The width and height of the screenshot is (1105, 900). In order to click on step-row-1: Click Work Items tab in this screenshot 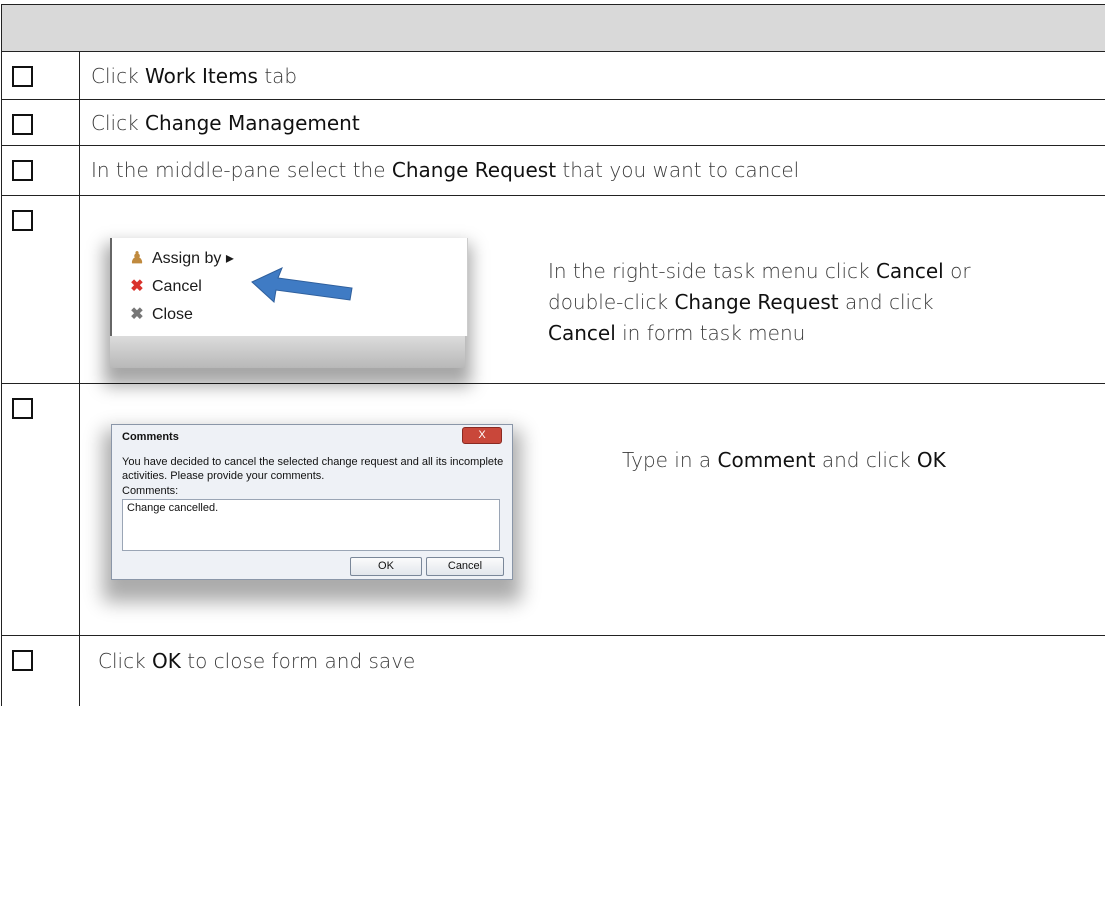, I will do `click(553, 76)`.